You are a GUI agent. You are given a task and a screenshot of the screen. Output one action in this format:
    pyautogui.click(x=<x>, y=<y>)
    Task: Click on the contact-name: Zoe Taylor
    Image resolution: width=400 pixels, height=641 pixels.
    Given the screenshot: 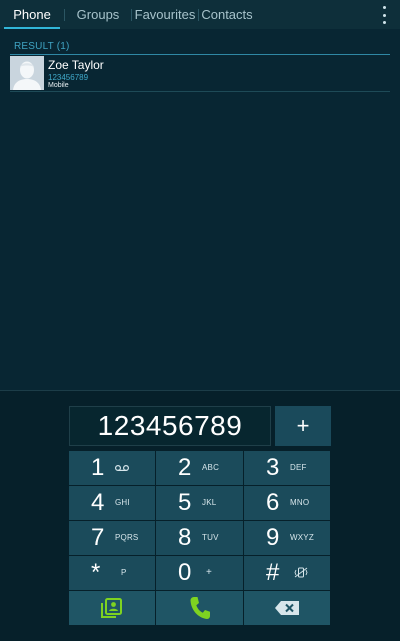 What is the action you would take?
    pyautogui.click(x=76, y=65)
    